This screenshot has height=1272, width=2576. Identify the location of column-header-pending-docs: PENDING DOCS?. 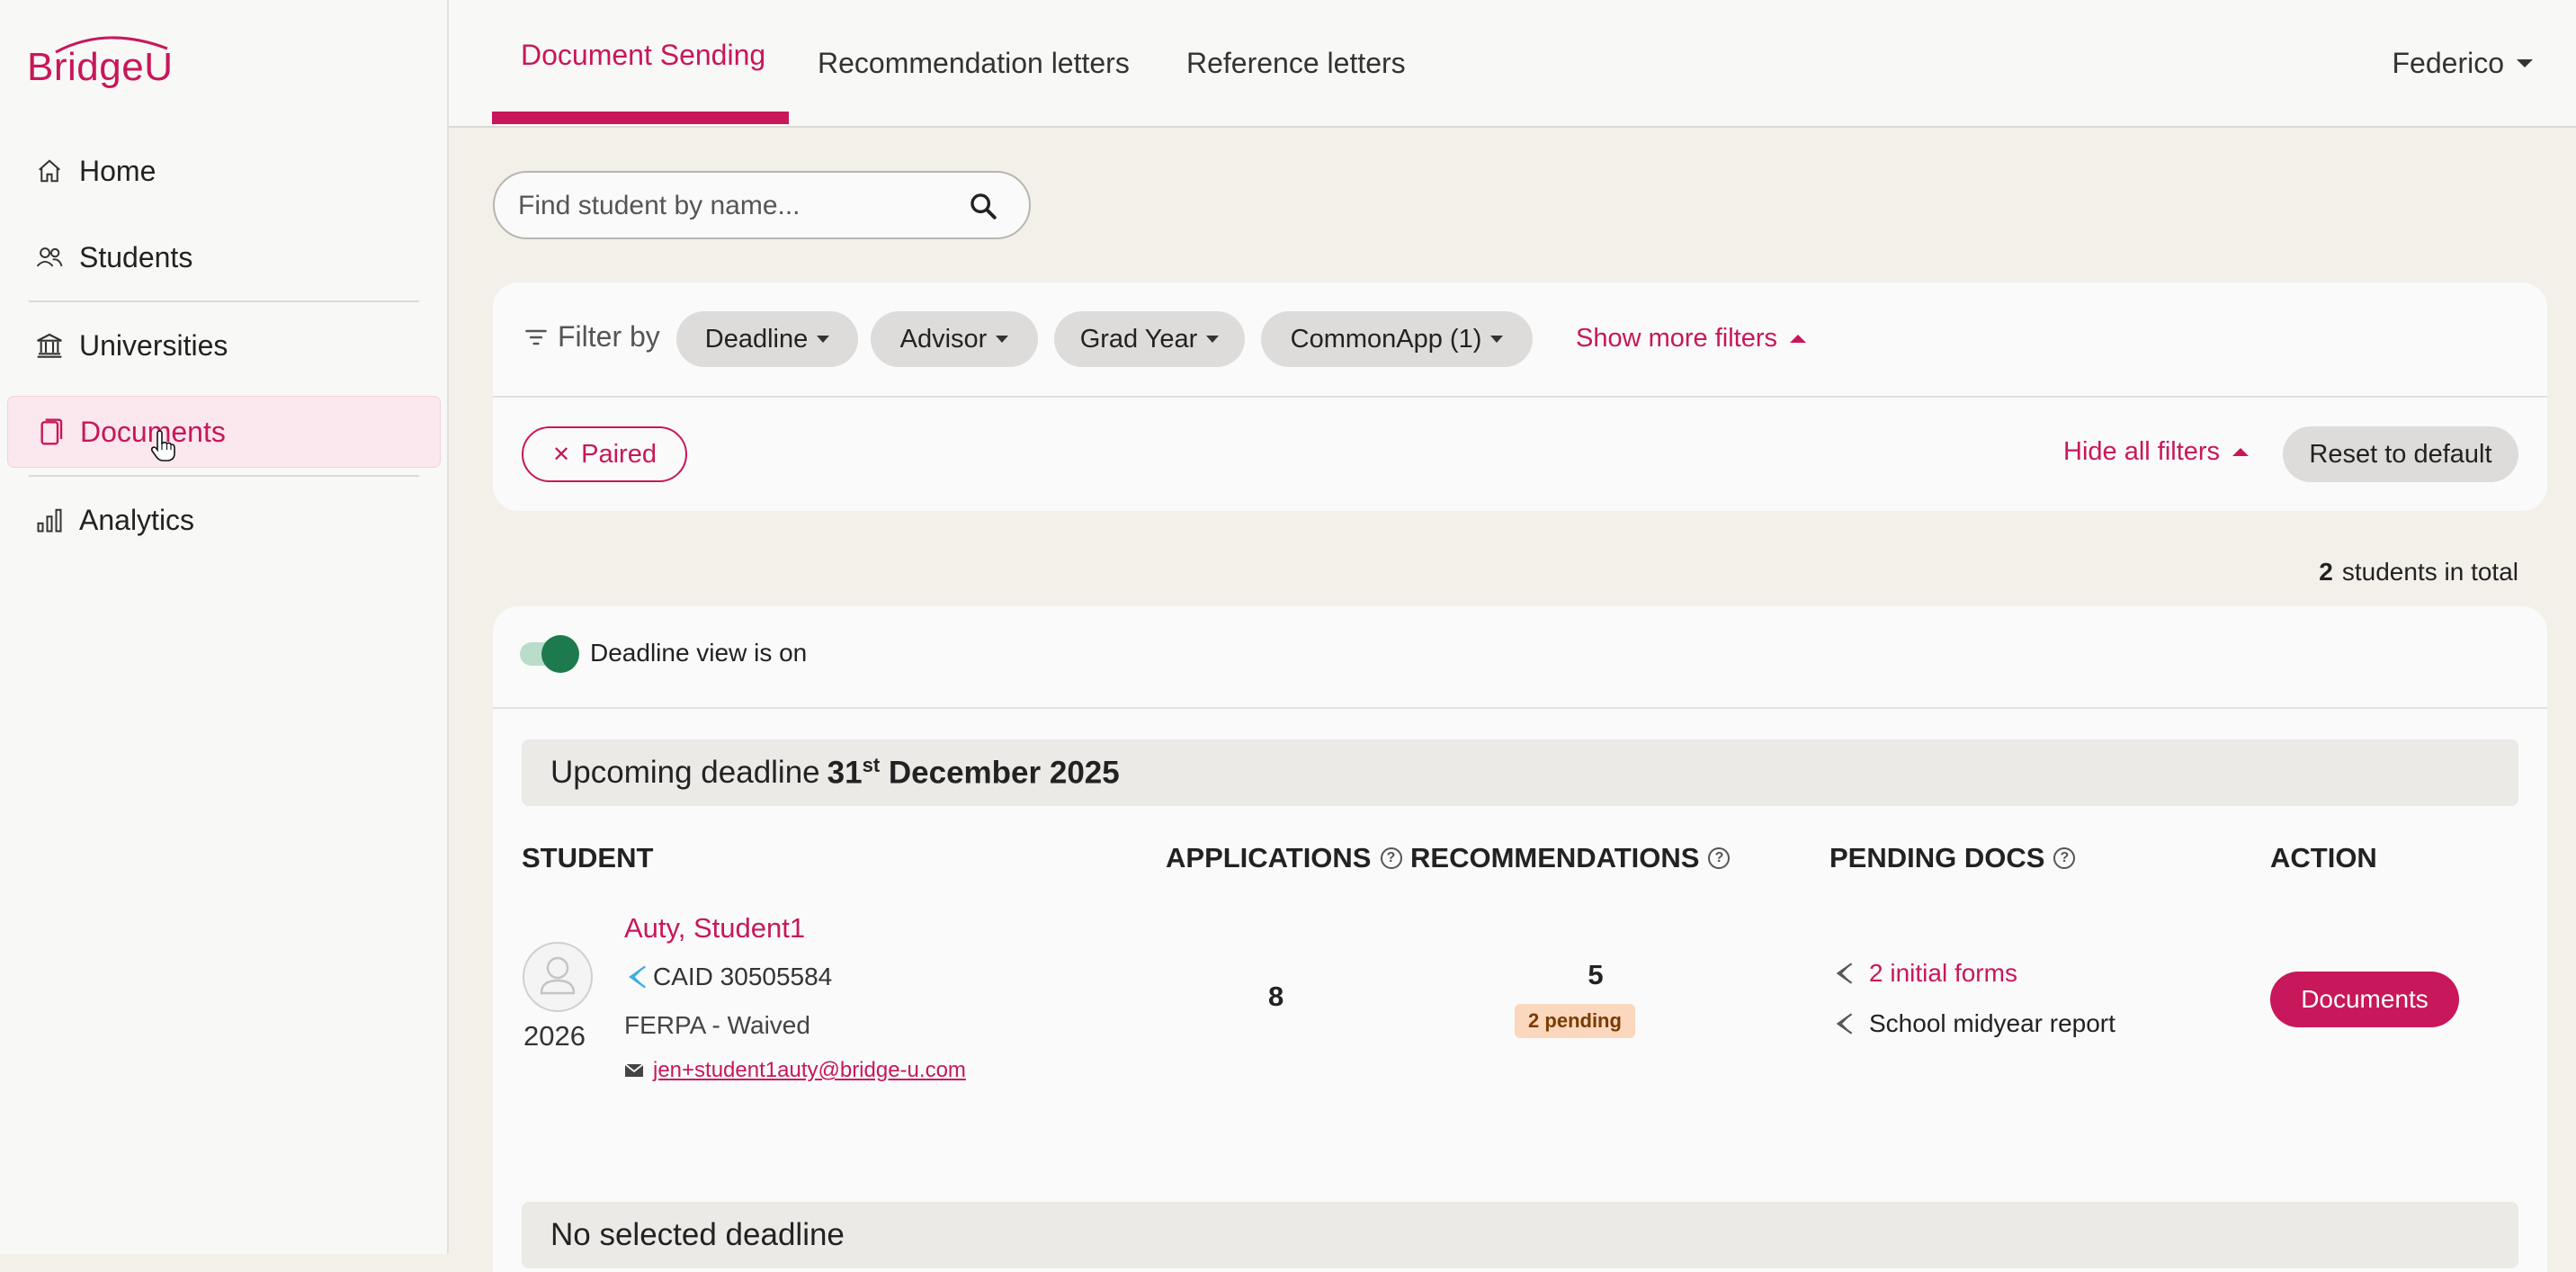
(1952, 858).